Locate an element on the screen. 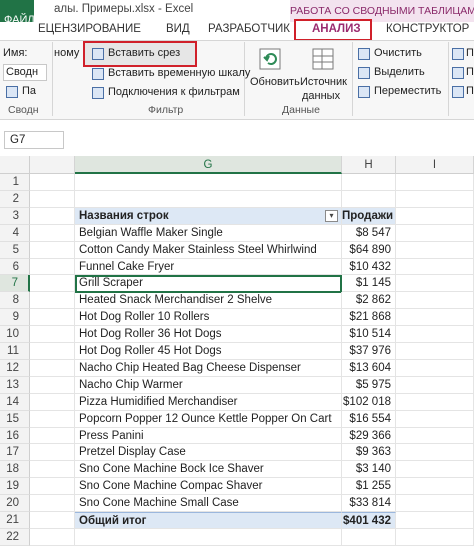 This screenshot has height=546, width=474. column-header-i: I is located at coordinates (435, 165).